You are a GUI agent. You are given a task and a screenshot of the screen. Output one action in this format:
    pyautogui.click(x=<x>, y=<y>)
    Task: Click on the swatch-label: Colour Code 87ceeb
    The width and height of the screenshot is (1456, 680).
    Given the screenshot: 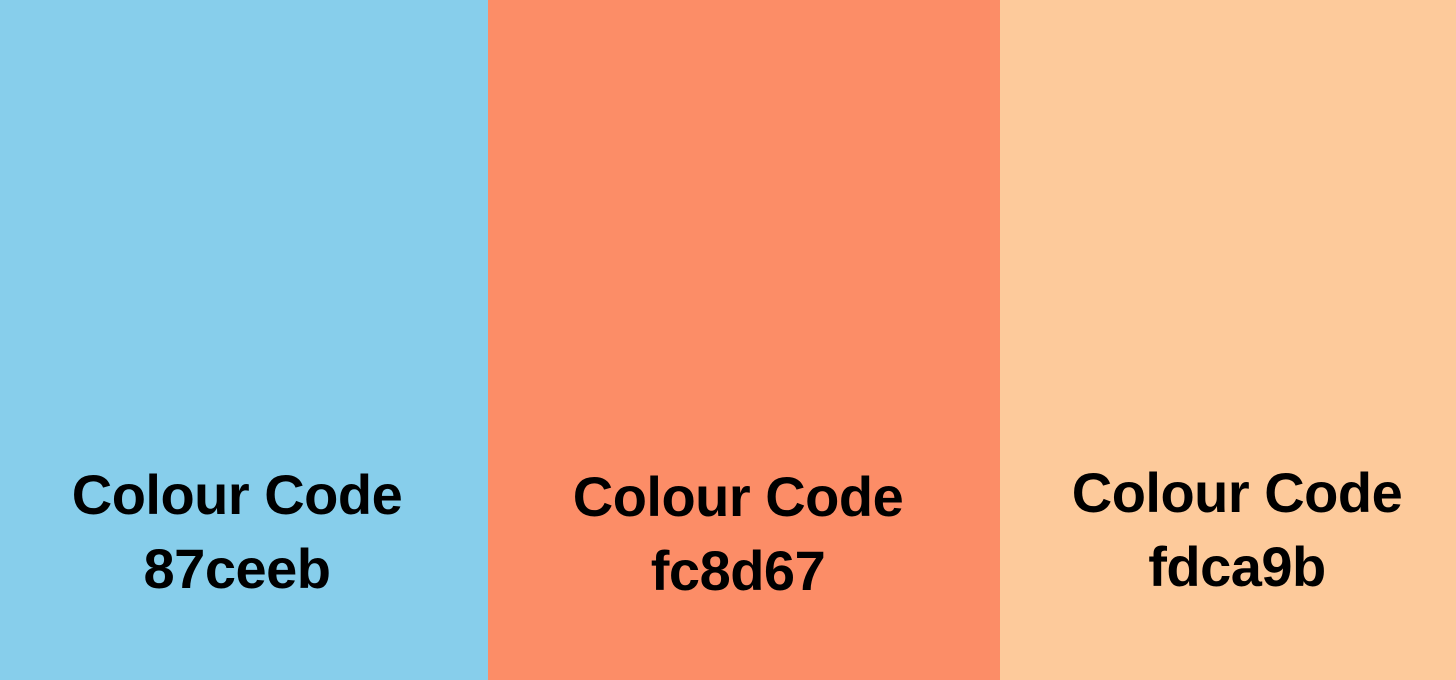 What is the action you would take?
    pyautogui.click(x=244, y=532)
    